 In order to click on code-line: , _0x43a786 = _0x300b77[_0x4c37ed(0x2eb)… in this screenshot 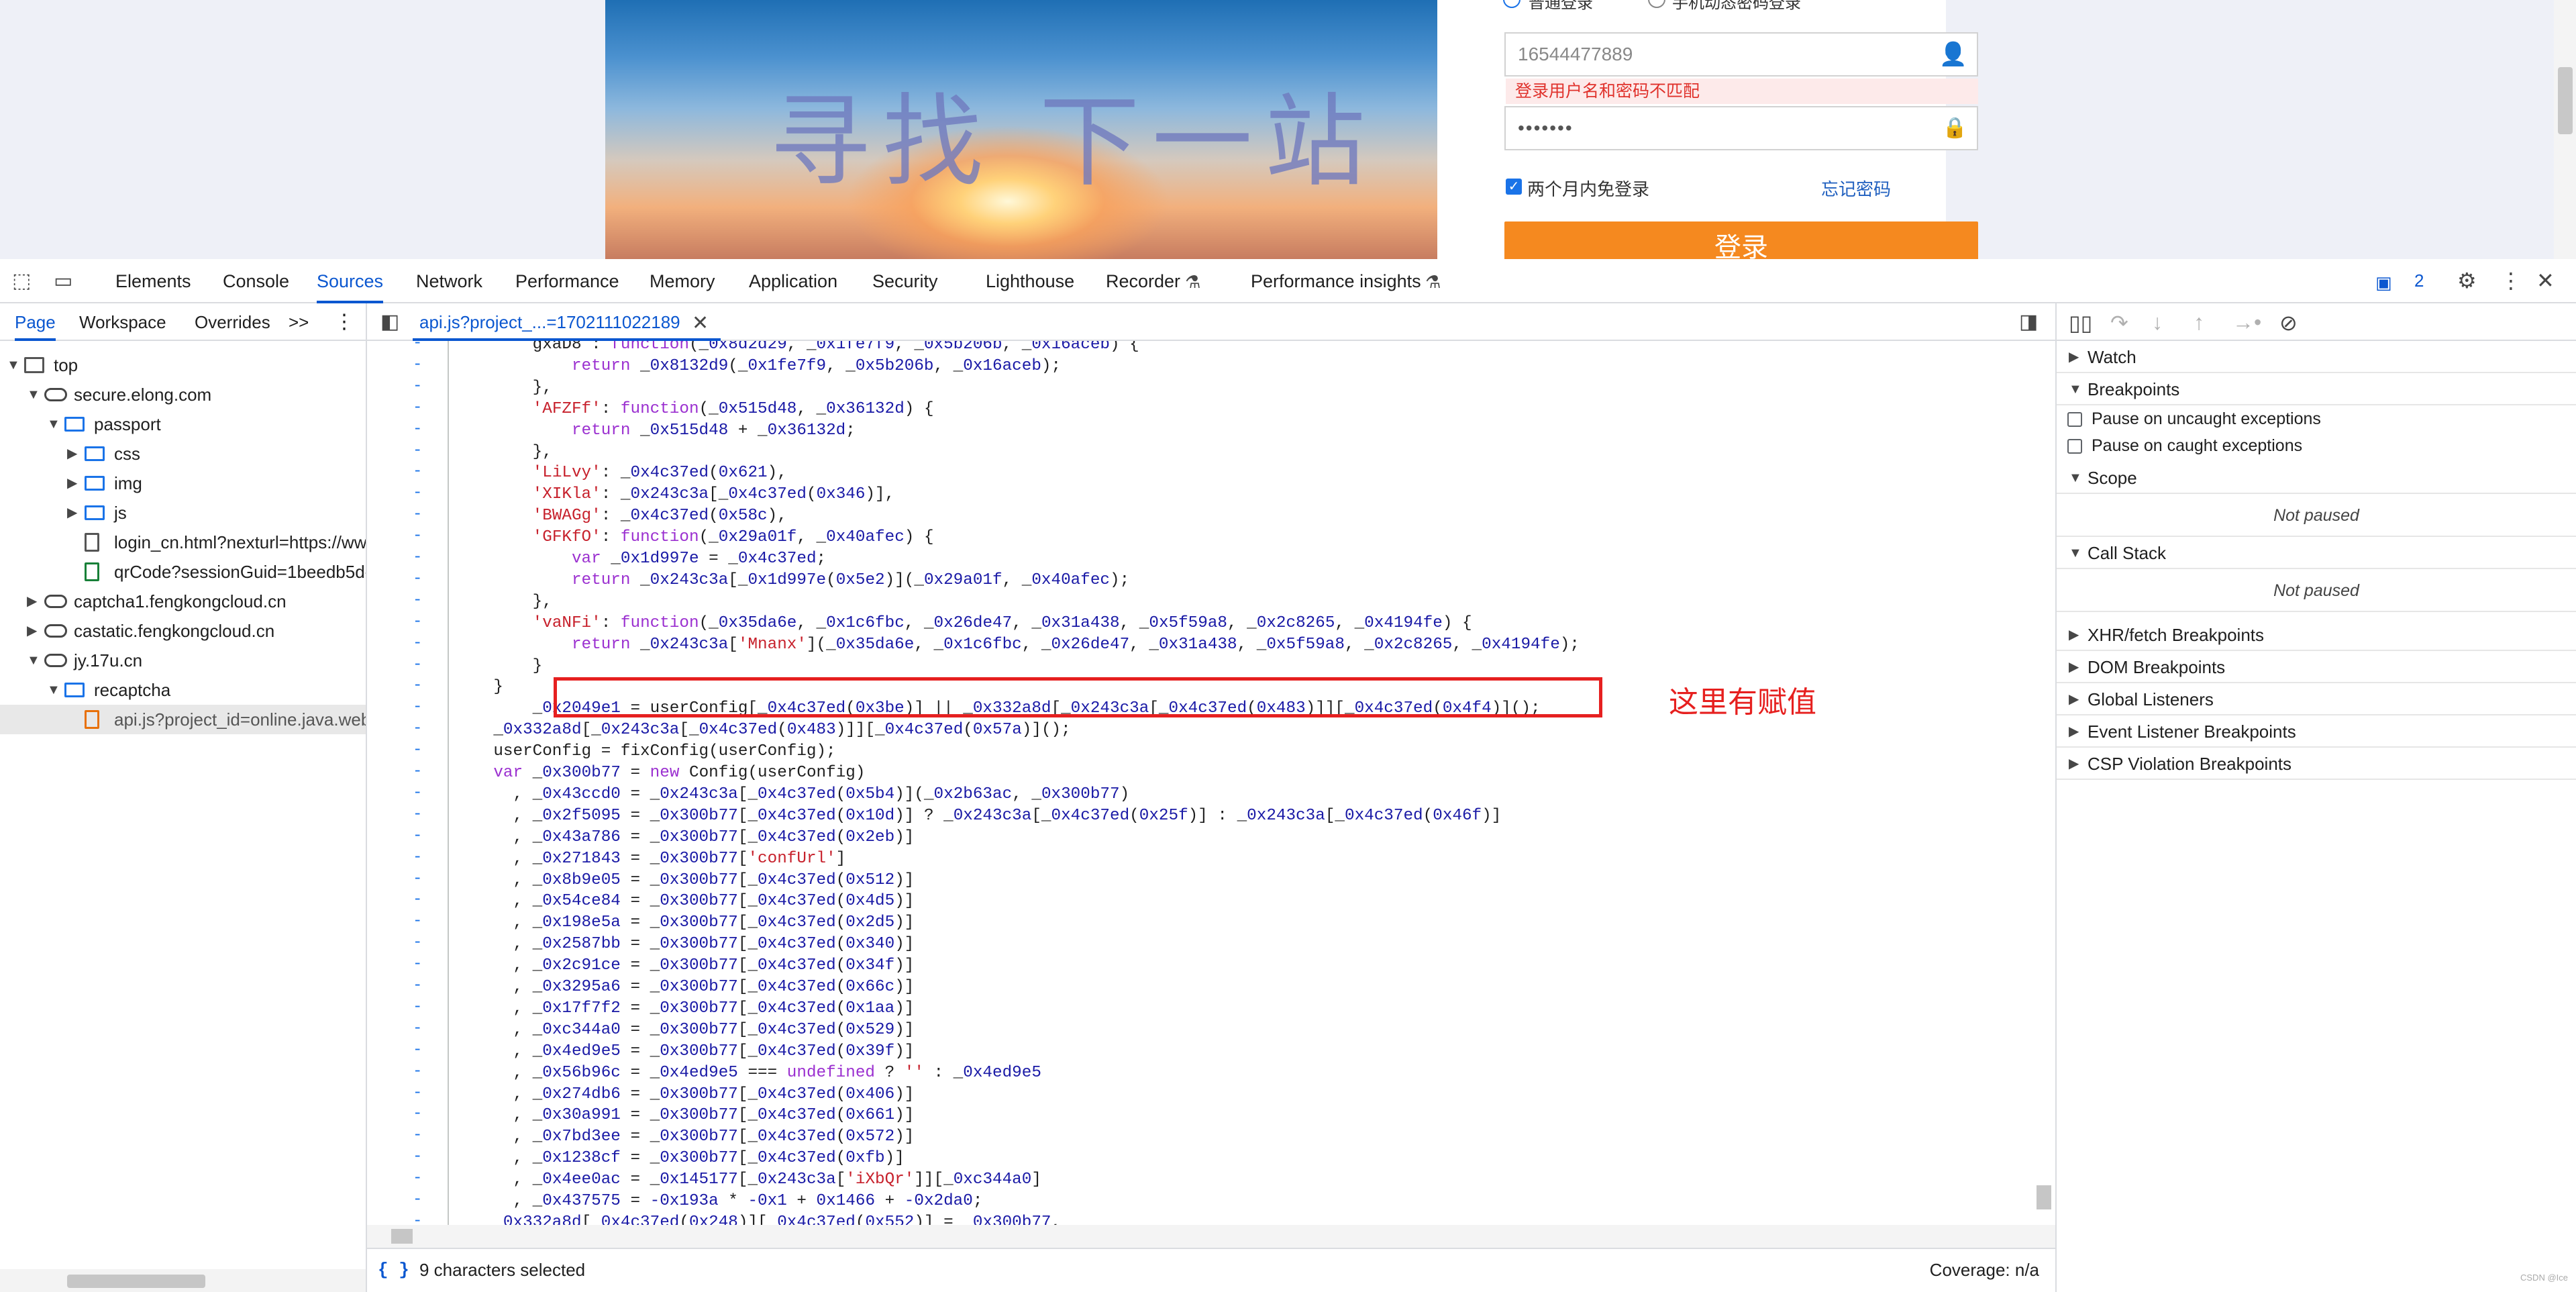, I will do `click(684, 838)`.